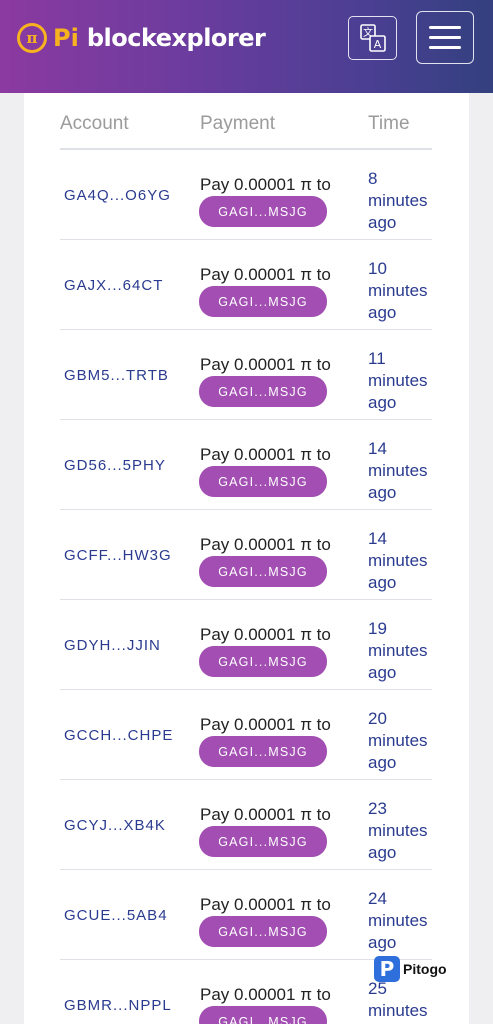 This screenshot has height=1024, width=493. I want to click on svg-text: A, so click(377, 44).